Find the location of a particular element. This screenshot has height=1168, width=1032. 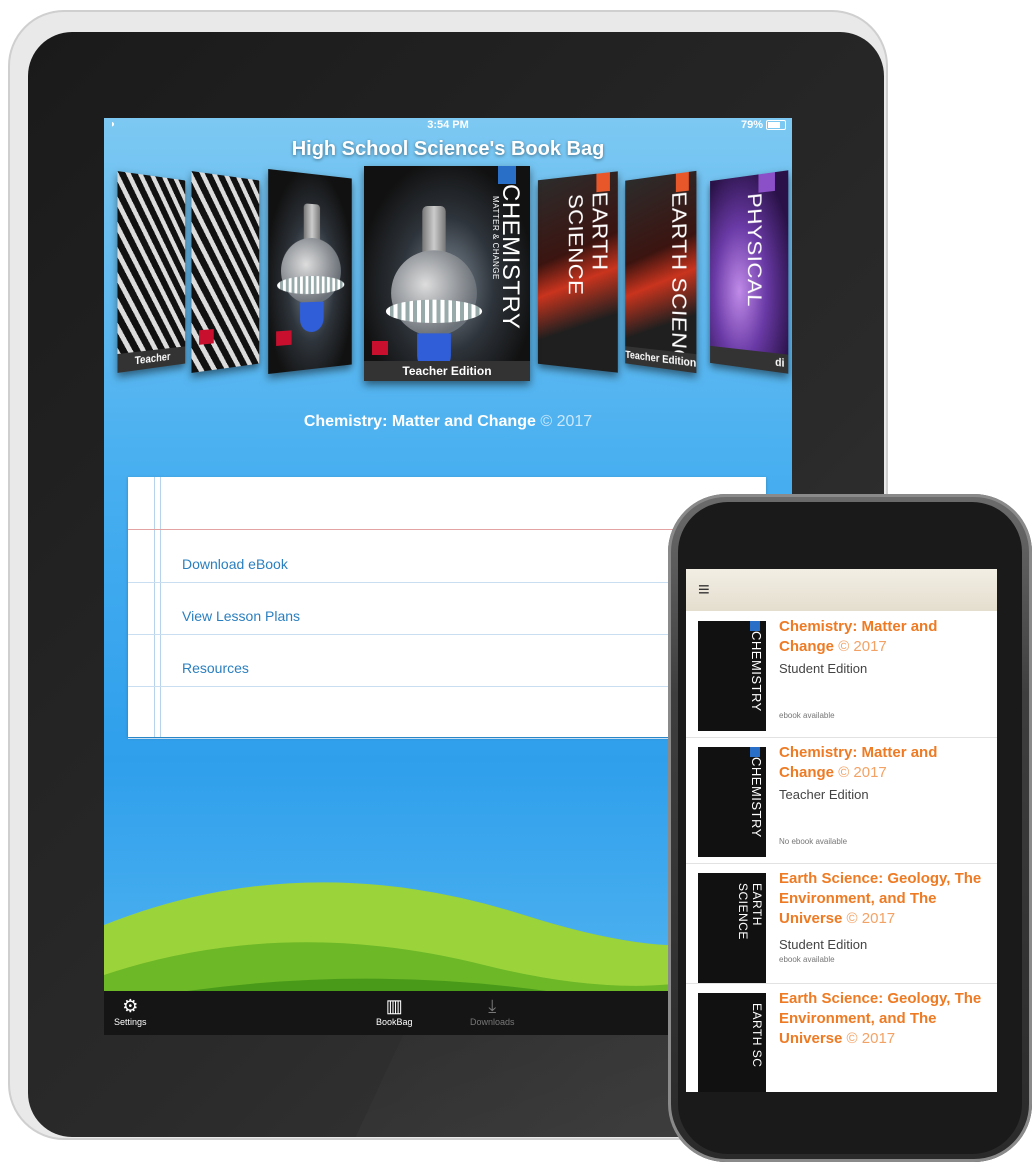

tab-settings-label: Settings is located at coordinates (130, 1022).